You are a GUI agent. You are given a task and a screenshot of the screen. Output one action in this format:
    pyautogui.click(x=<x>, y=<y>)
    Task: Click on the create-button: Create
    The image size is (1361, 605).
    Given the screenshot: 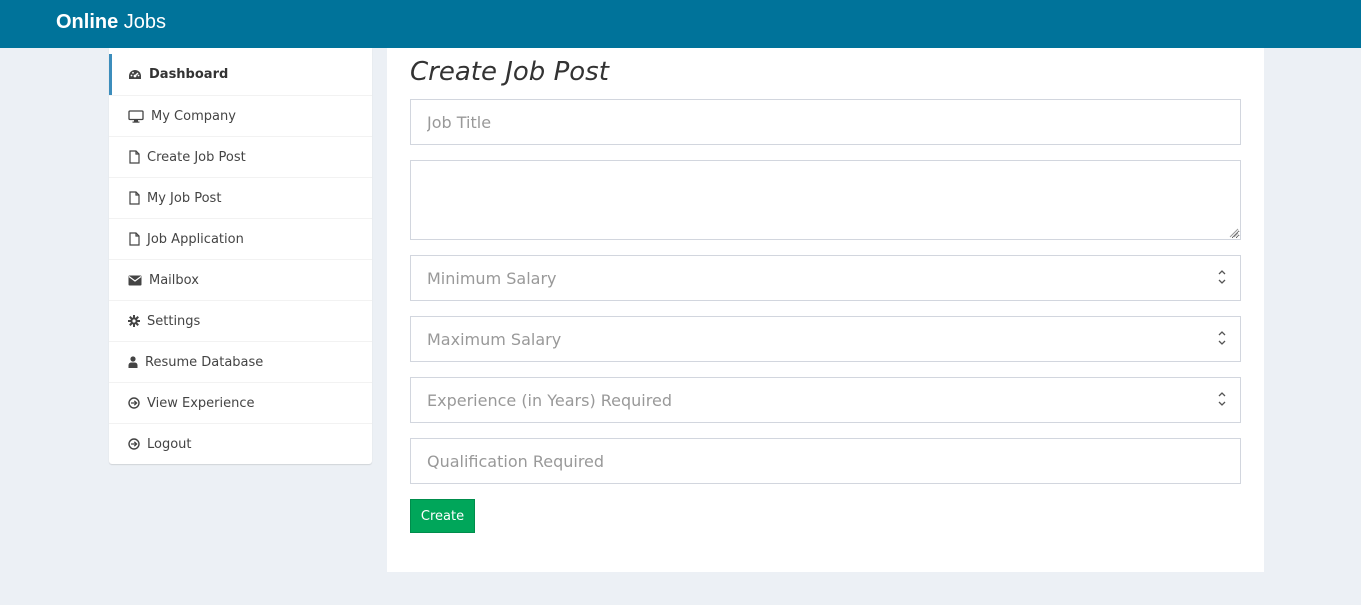 What is the action you would take?
    pyautogui.click(x=442, y=516)
    